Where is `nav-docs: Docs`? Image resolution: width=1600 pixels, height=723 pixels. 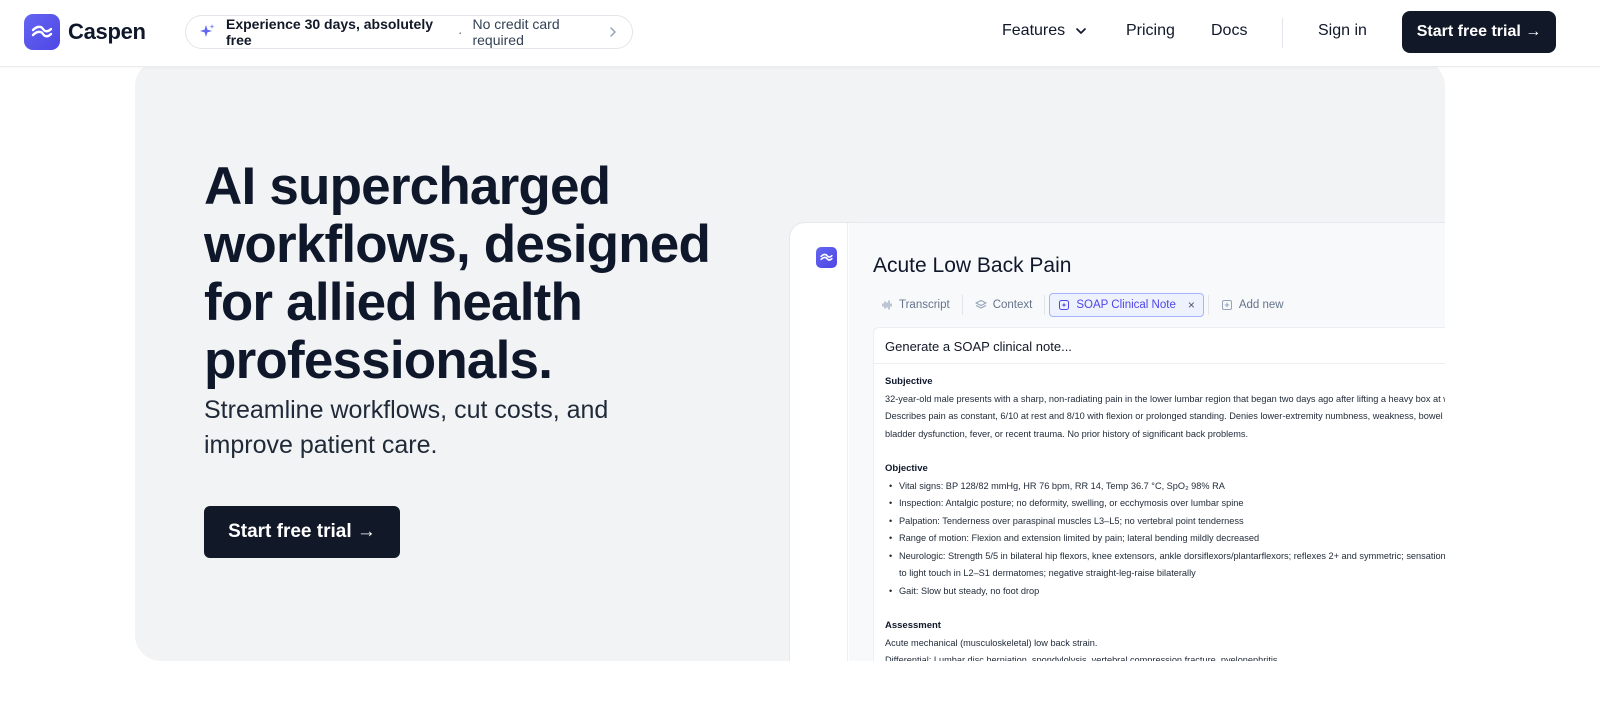
nav-docs: Docs is located at coordinates (1229, 31).